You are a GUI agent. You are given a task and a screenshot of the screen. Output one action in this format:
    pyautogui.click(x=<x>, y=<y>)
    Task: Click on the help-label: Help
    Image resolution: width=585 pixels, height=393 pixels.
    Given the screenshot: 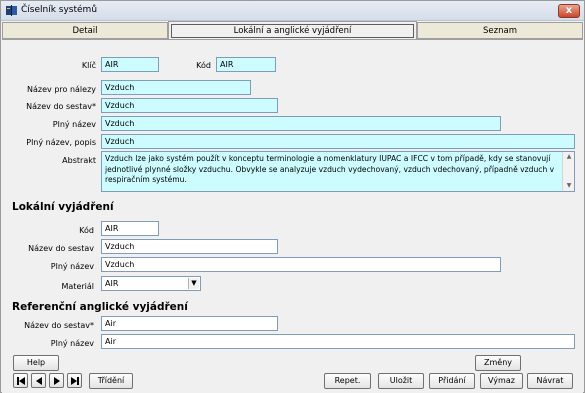 What is the action you would take?
    pyautogui.click(x=36, y=362)
    